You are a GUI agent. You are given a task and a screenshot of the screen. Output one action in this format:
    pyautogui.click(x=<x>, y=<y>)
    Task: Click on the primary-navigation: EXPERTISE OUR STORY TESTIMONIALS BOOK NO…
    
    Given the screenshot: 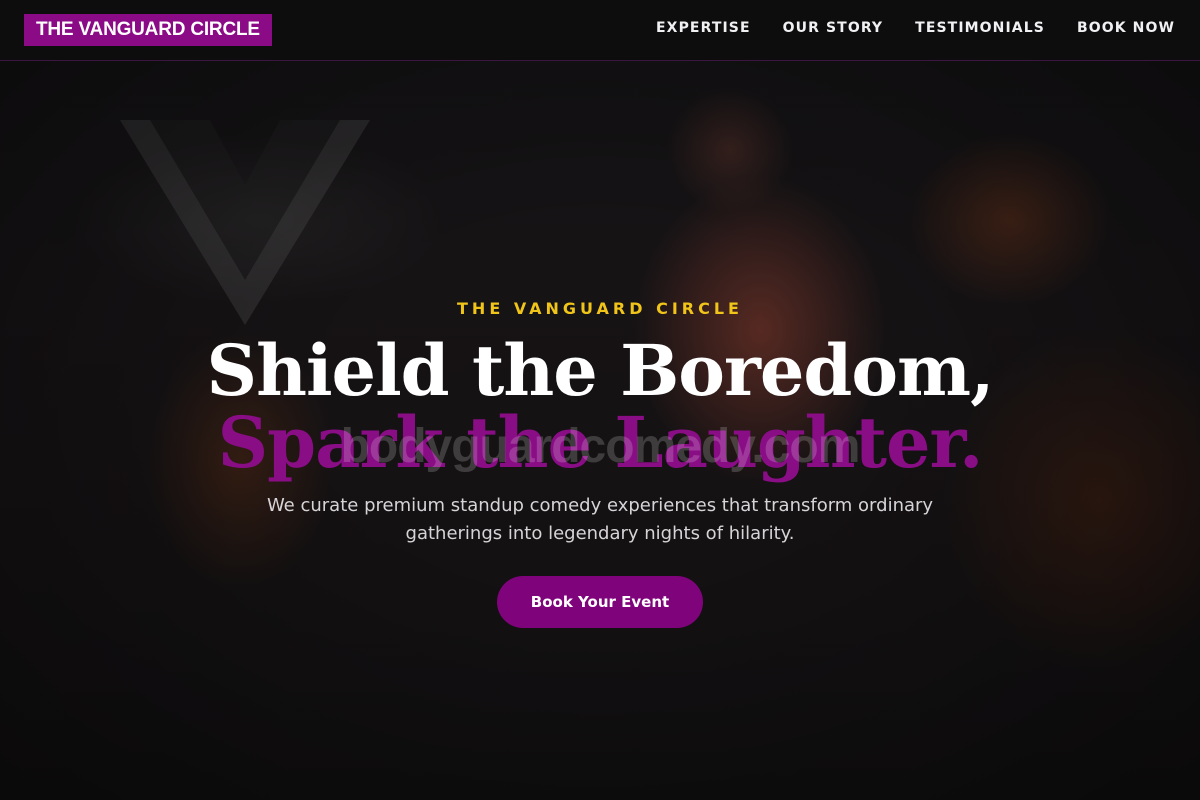 What is the action you would take?
    pyautogui.click(x=915, y=28)
    